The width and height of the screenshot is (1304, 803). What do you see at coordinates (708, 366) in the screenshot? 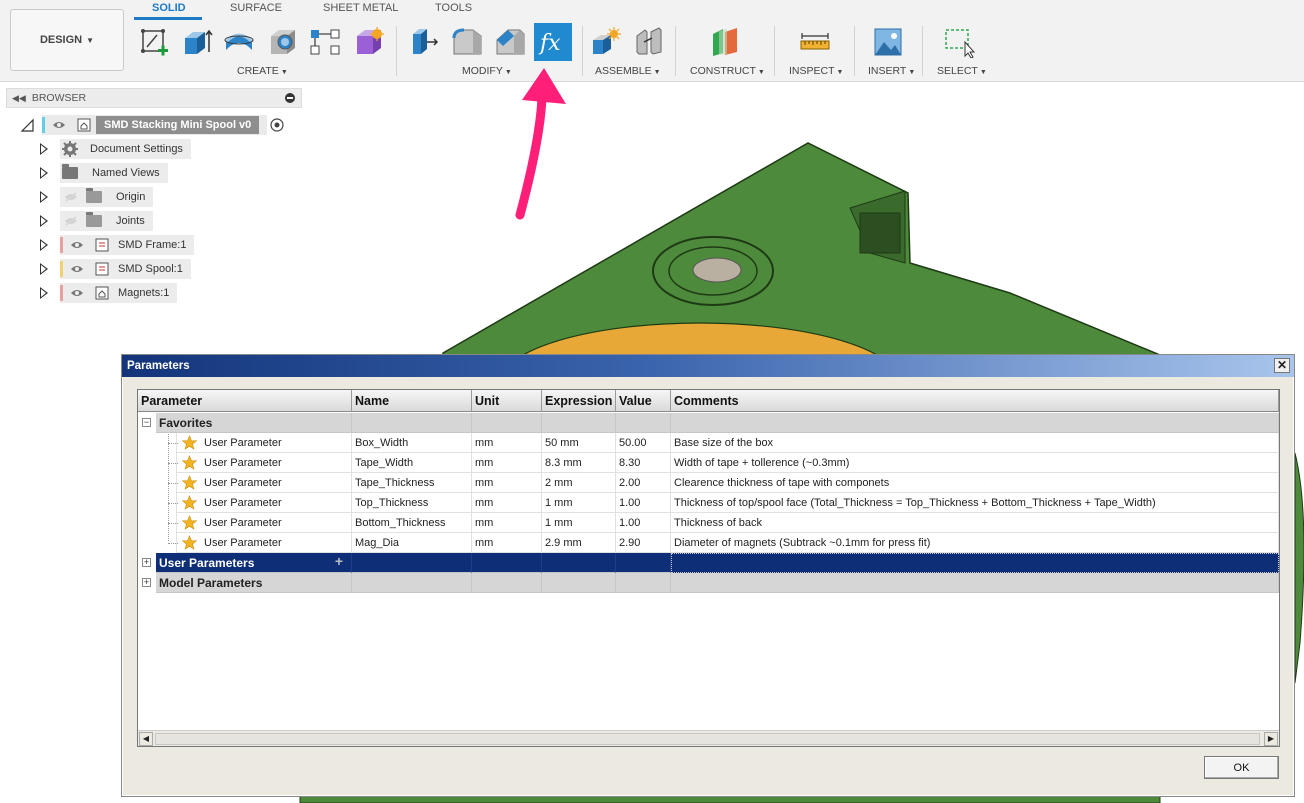
I see `dialog-title-bar: Parameters ✕` at bounding box center [708, 366].